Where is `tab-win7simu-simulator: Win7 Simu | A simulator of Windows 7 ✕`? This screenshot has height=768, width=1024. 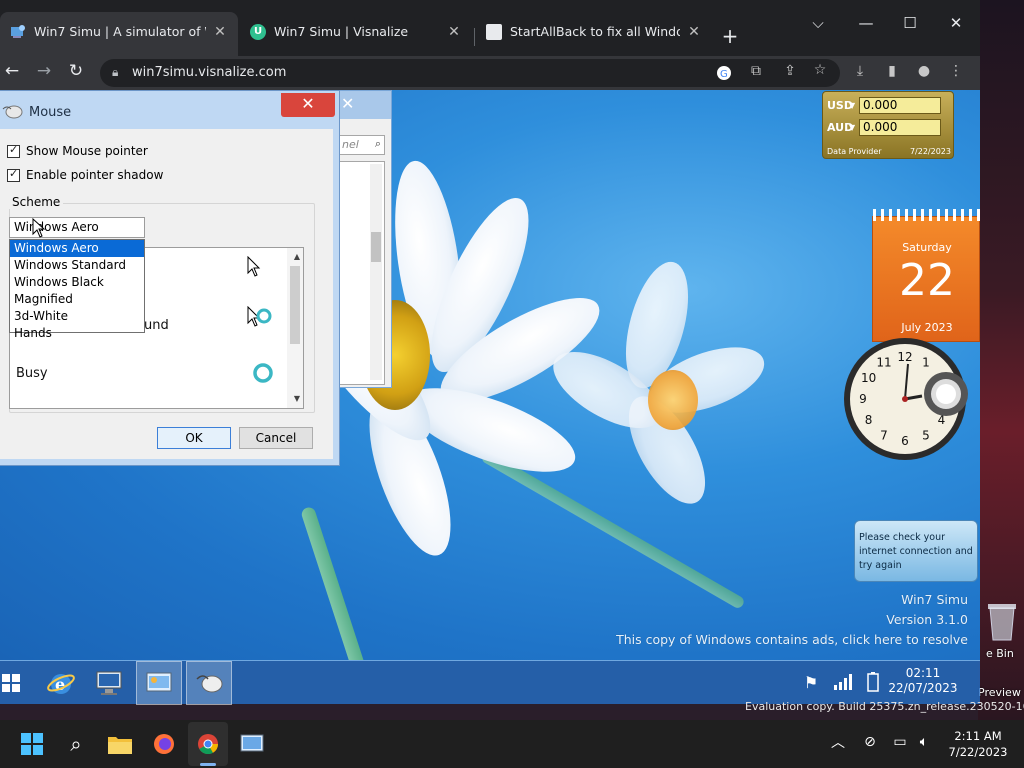 tab-win7simu-simulator: Win7 Simu | A simulator of Windows 7 ✕ is located at coordinates (119, 35).